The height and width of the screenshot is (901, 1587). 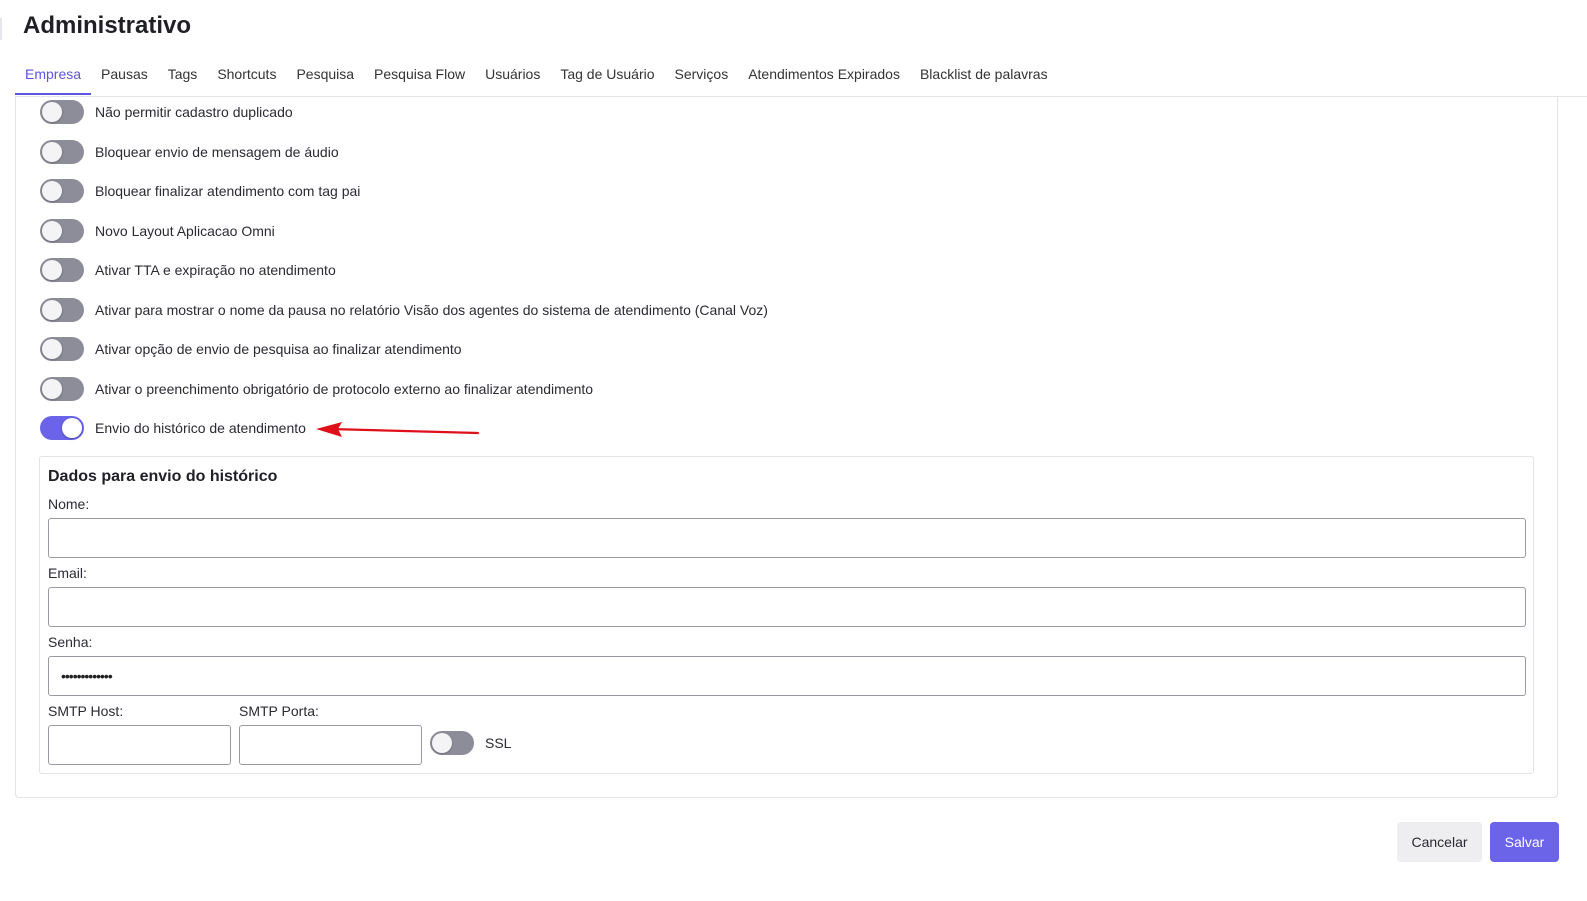 What do you see at coordinates (53, 77) in the screenshot?
I see `tab-empresa: Empresa` at bounding box center [53, 77].